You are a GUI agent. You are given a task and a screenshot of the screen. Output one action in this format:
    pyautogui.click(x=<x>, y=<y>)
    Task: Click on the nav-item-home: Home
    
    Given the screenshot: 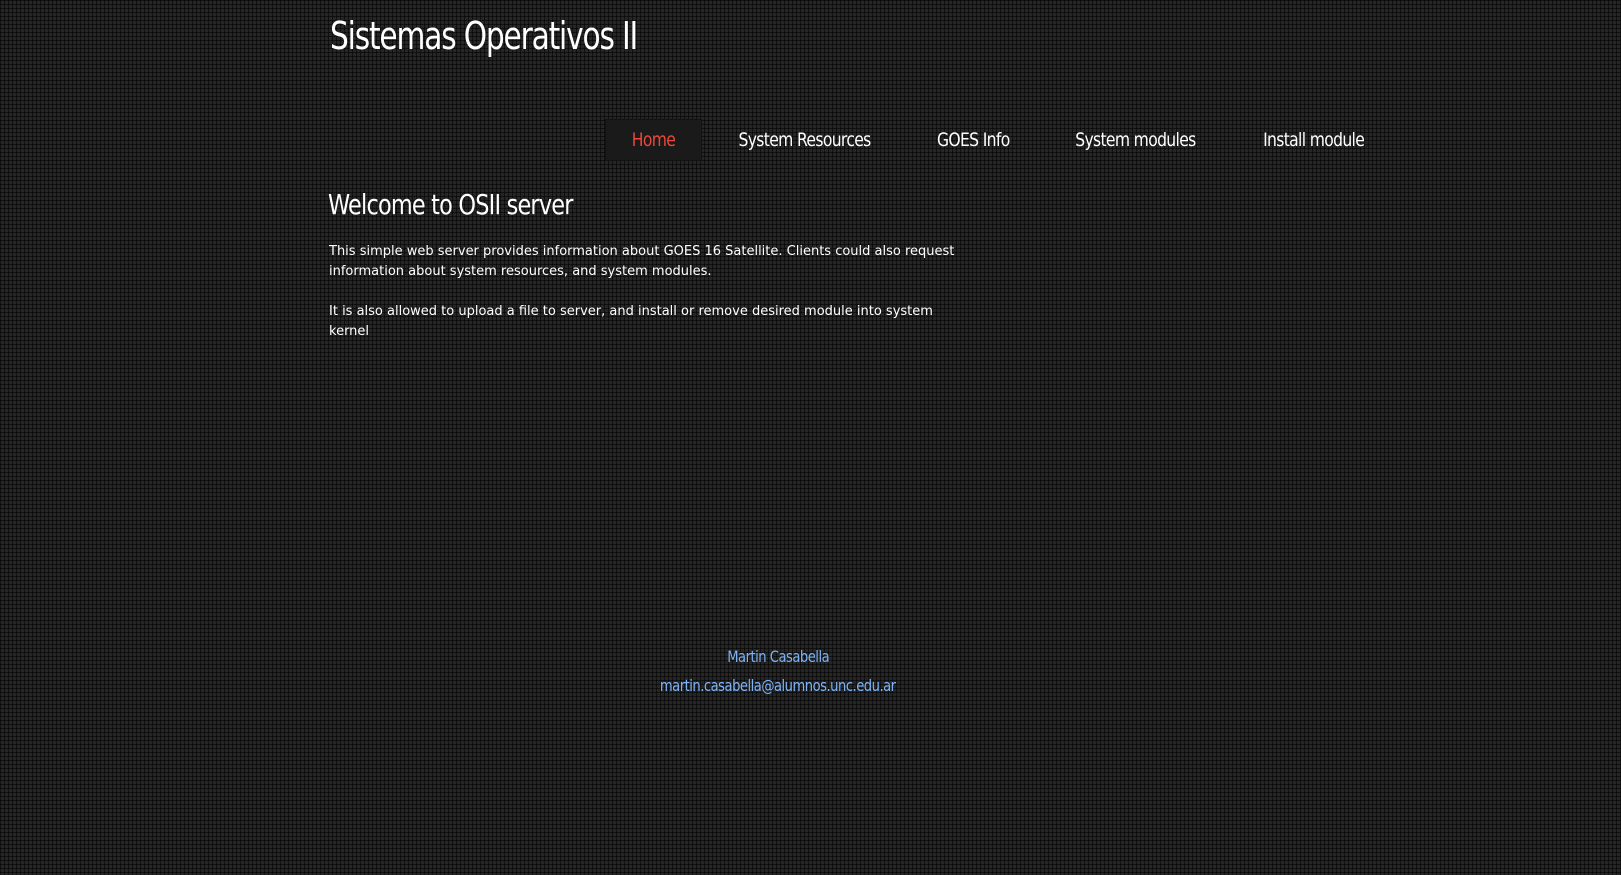 What is the action you would take?
    pyautogui.click(x=653, y=140)
    